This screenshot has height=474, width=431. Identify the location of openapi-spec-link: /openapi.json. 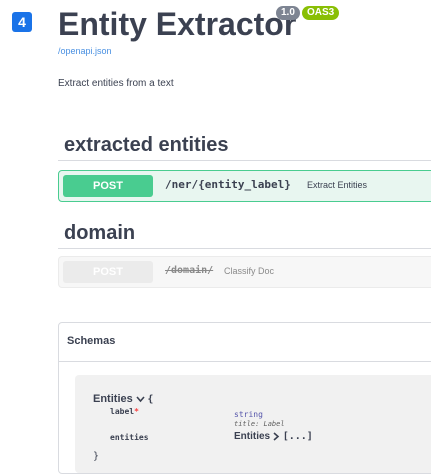
(85, 51).